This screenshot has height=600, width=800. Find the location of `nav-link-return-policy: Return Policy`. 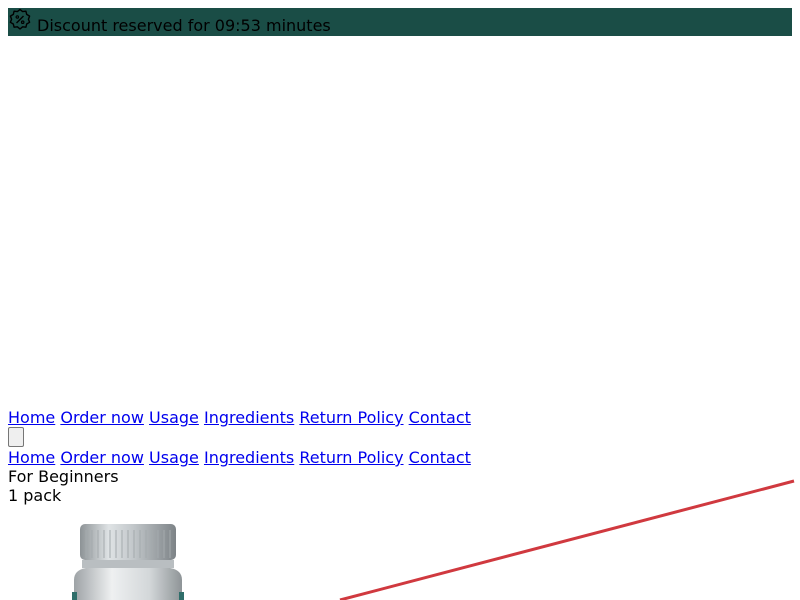

nav-link-return-policy: Return Policy is located at coordinates (351, 417).